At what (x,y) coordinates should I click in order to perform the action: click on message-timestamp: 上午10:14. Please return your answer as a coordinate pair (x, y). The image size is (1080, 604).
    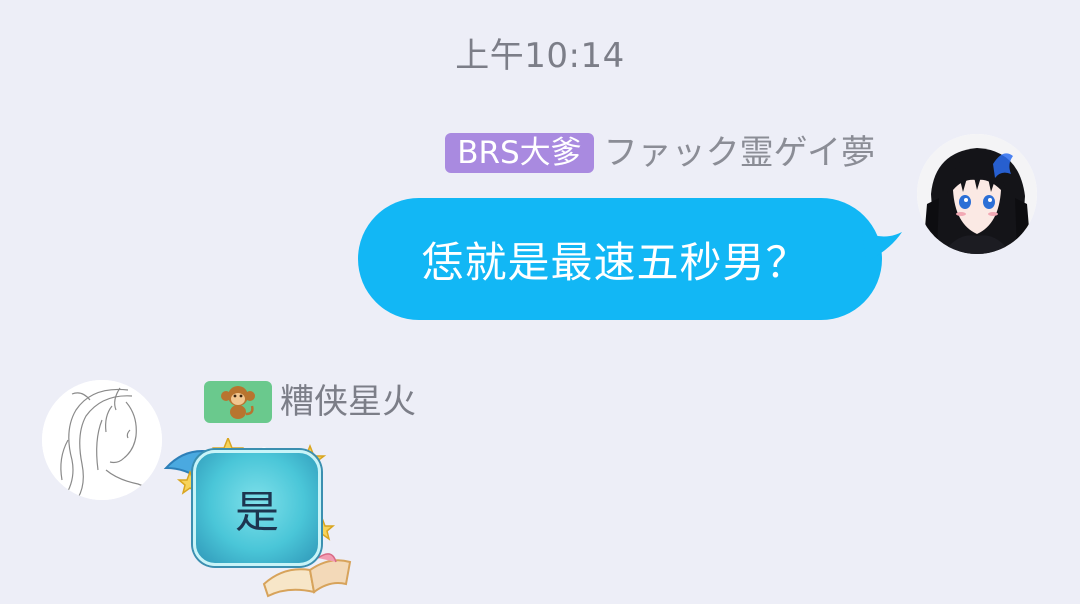
    Looking at the image, I should click on (540, 56).